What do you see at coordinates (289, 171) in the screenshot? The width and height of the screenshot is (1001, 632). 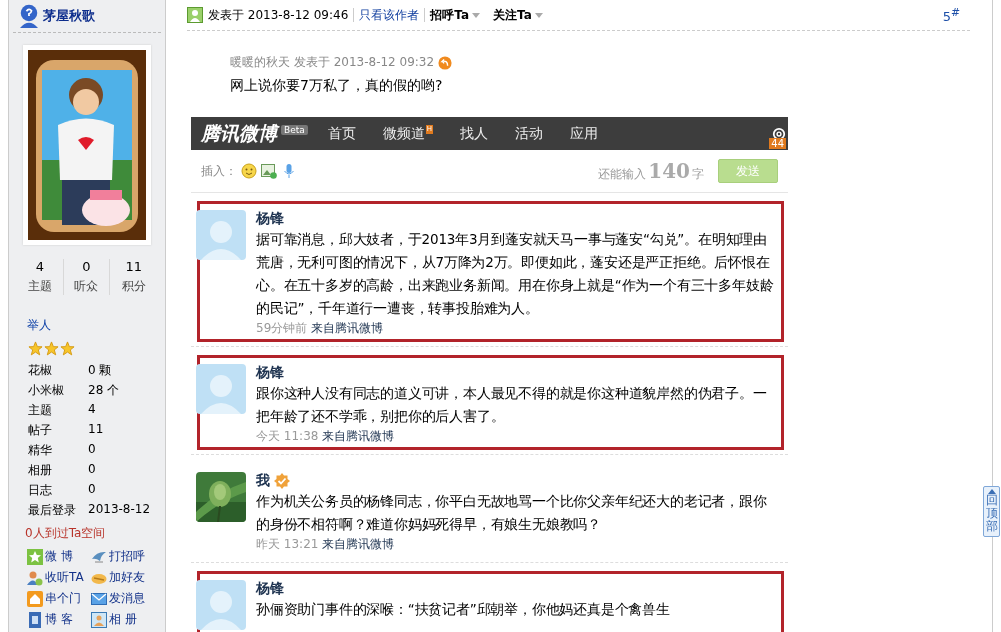 I see `microphone-icon` at bounding box center [289, 171].